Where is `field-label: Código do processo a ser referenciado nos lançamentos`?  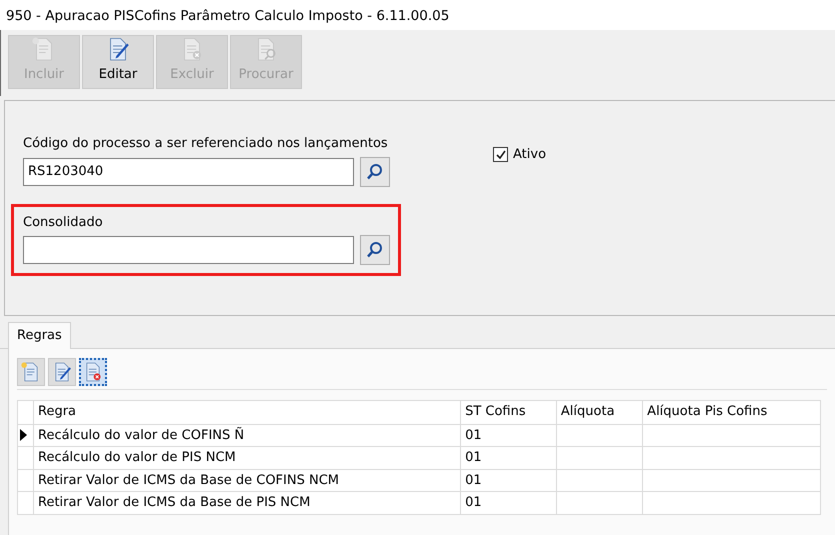
field-label: Código do processo a ser referenciado nos lançamentos is located at coordinates (206, 144).